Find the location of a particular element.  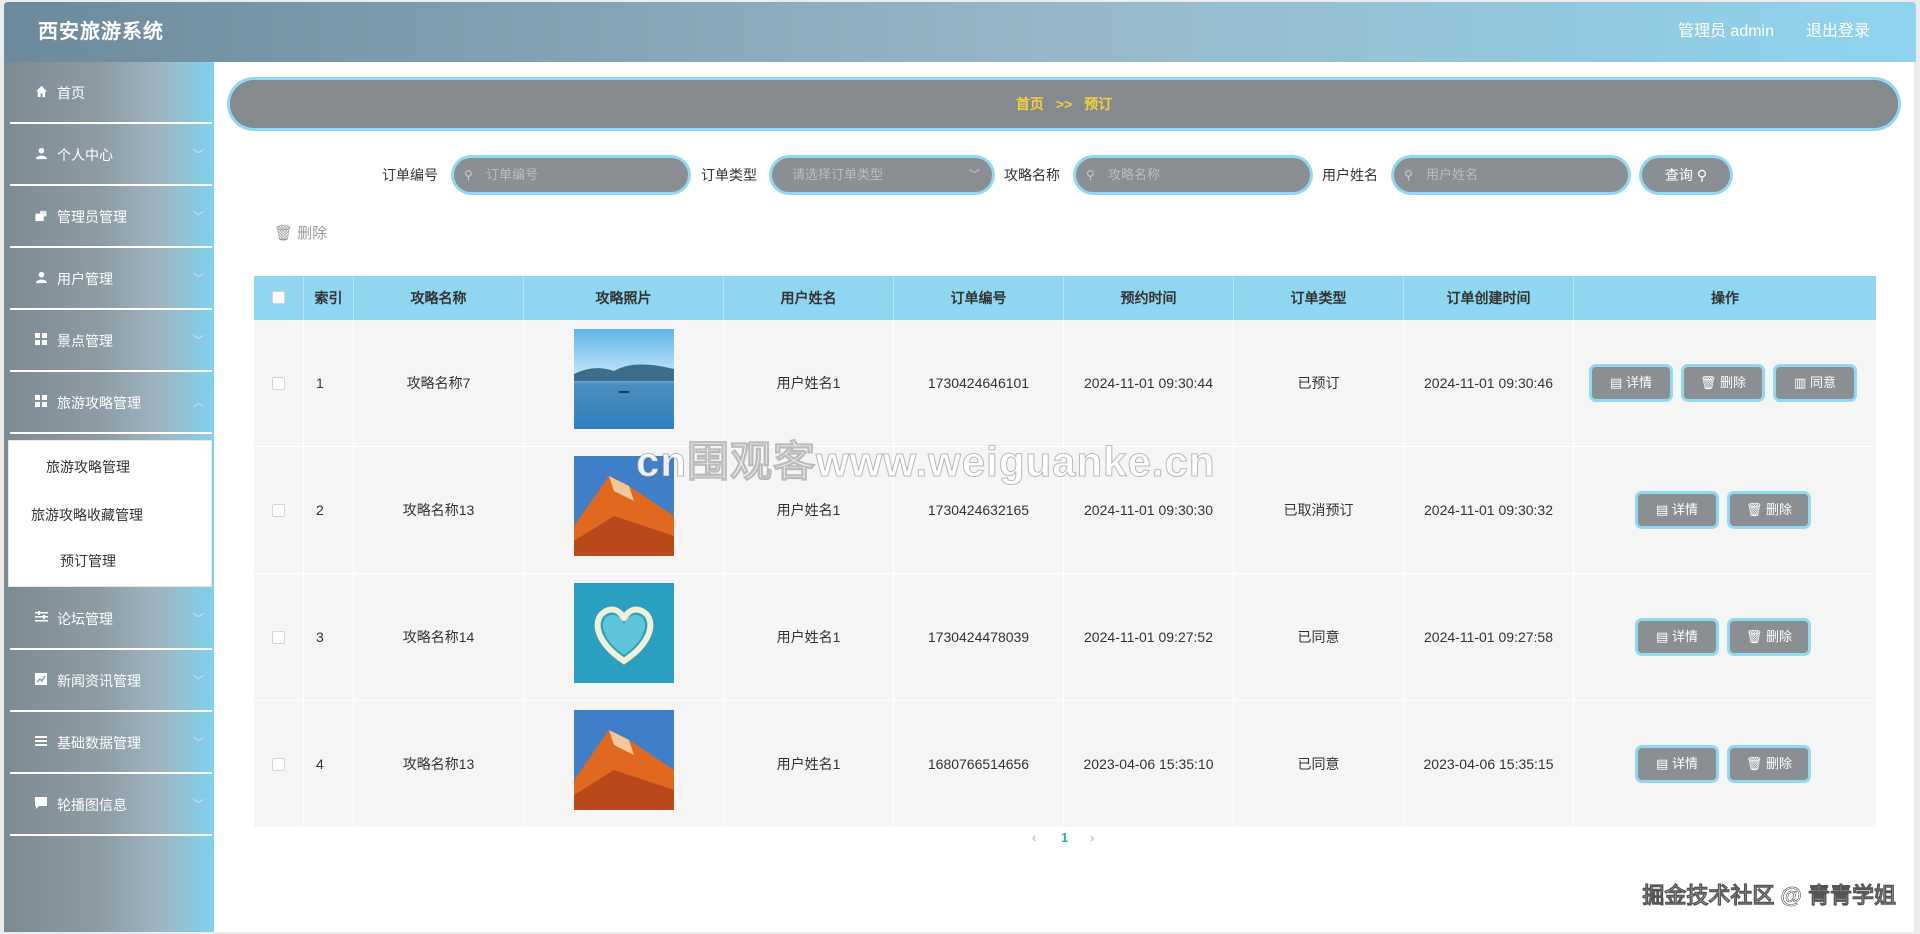

guide-name-cell: 攻略名称7 is located at coordinates (439, 383).